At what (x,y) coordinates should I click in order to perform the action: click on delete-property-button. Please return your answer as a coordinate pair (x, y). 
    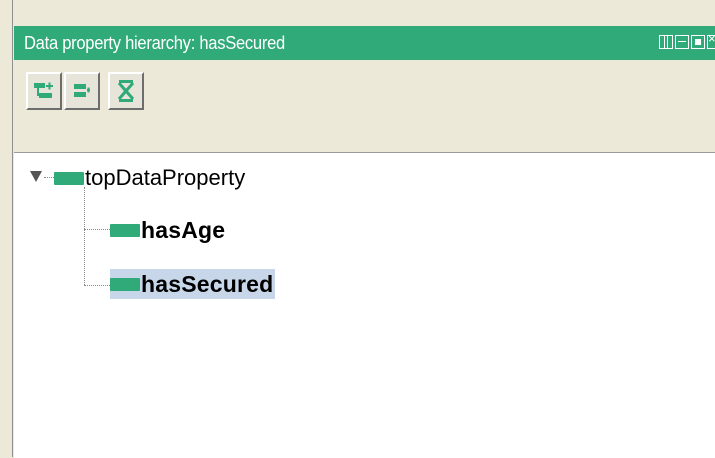
    Looking at the image, I should click on (126, 91).